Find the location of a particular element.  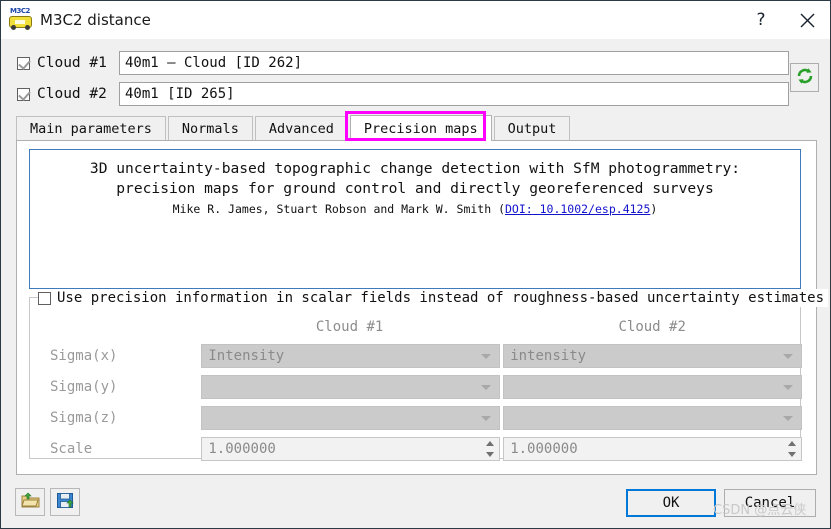

scale-cloud2-spin-buttons is located at coordinates (791, 449).